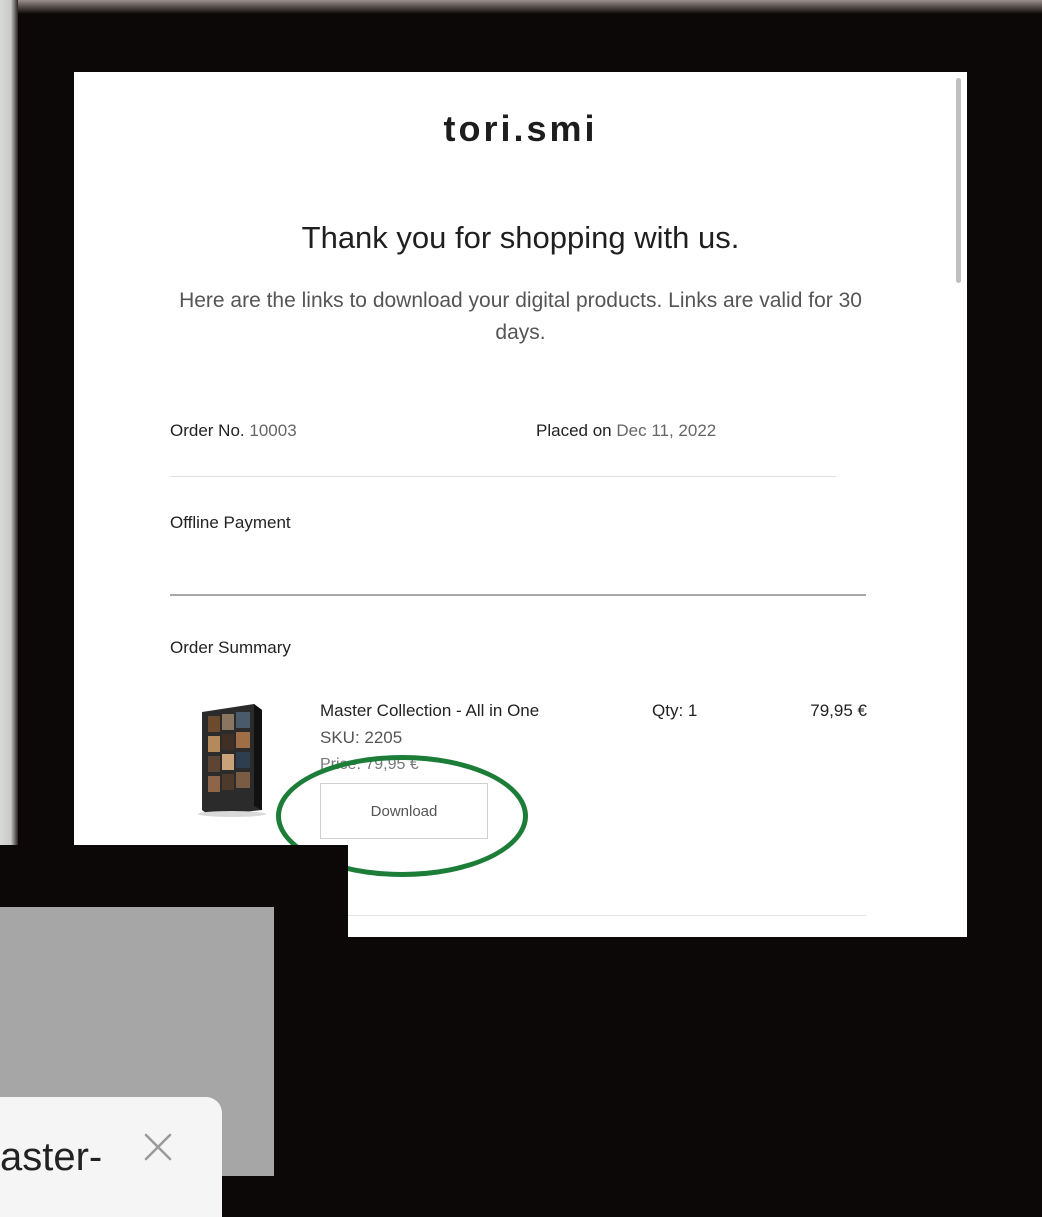 The width and height of the screenshot is (1042, 1217). I want to click on line-total: 79,95 €, so click(838, 710).